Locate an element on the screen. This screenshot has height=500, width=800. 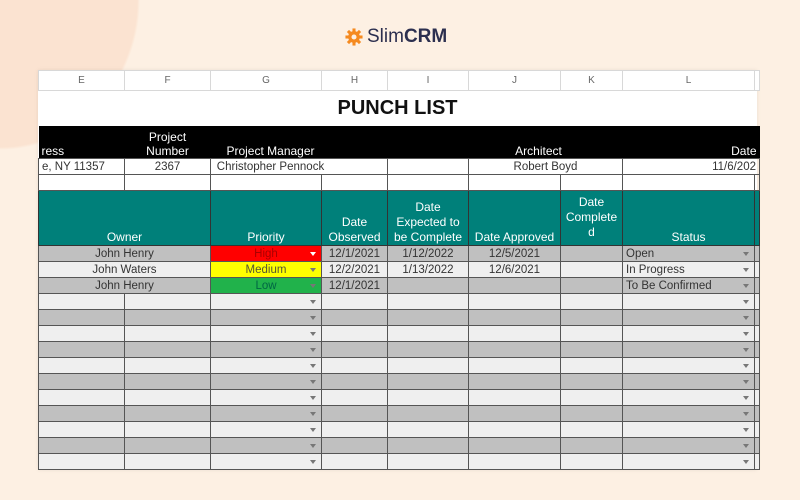
priority-header: Priority is located at coordinates (266, 218).